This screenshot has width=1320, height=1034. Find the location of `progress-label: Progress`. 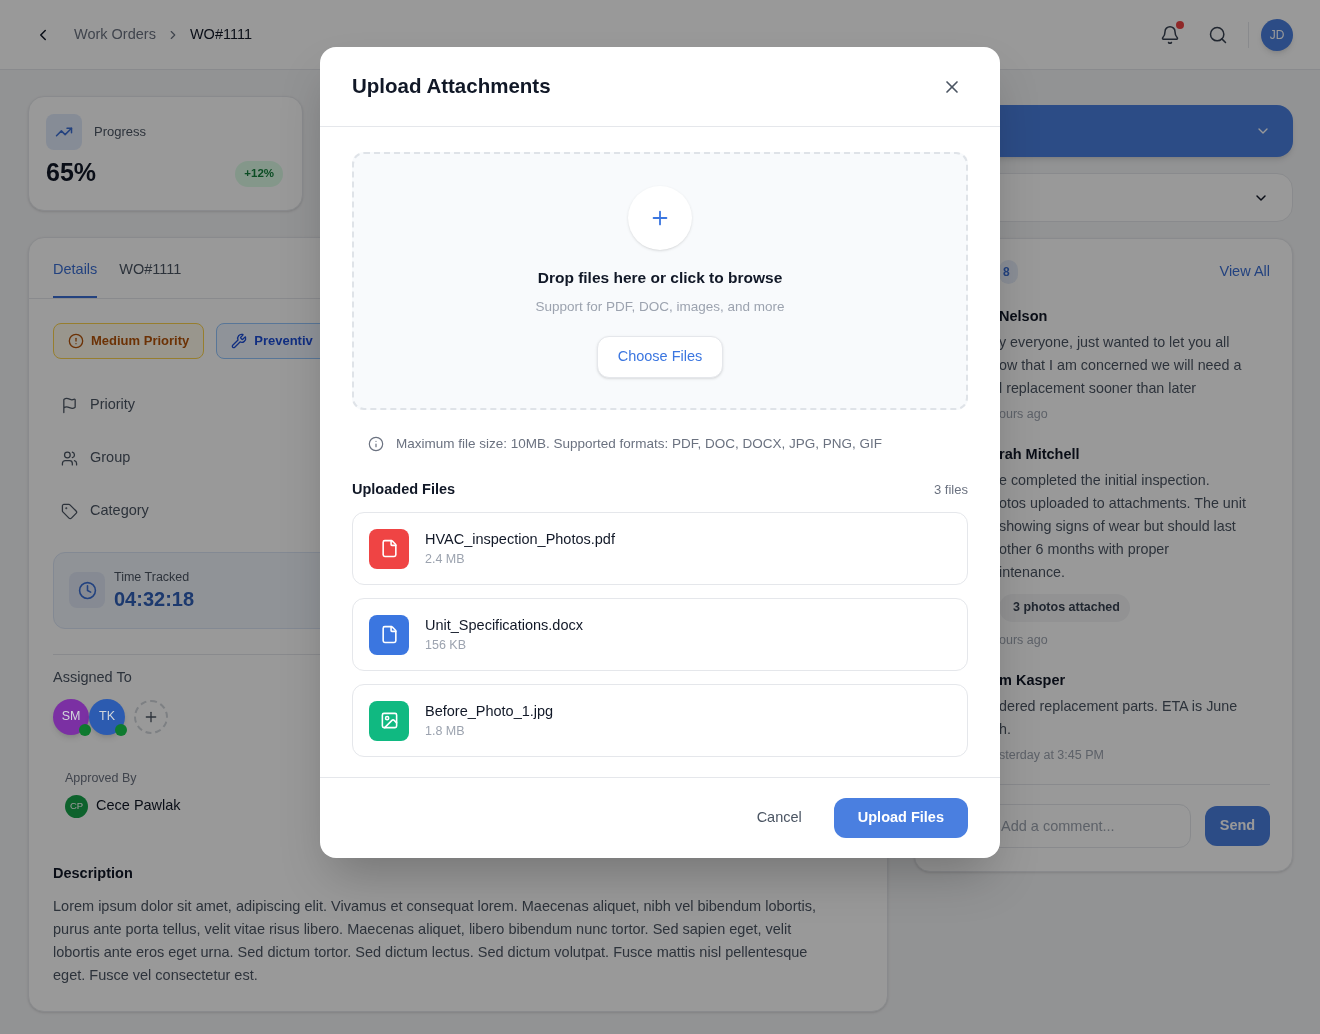

progress-label: Progress is located at coordinates (120, 132).